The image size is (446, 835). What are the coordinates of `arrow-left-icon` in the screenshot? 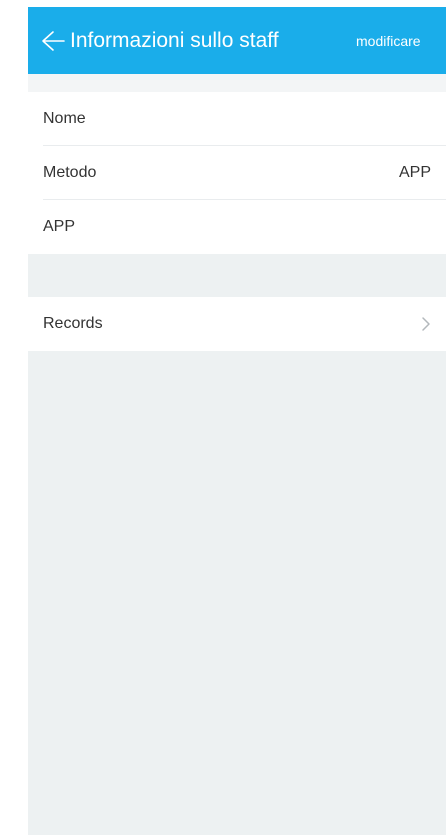 It's located at (53, 41).